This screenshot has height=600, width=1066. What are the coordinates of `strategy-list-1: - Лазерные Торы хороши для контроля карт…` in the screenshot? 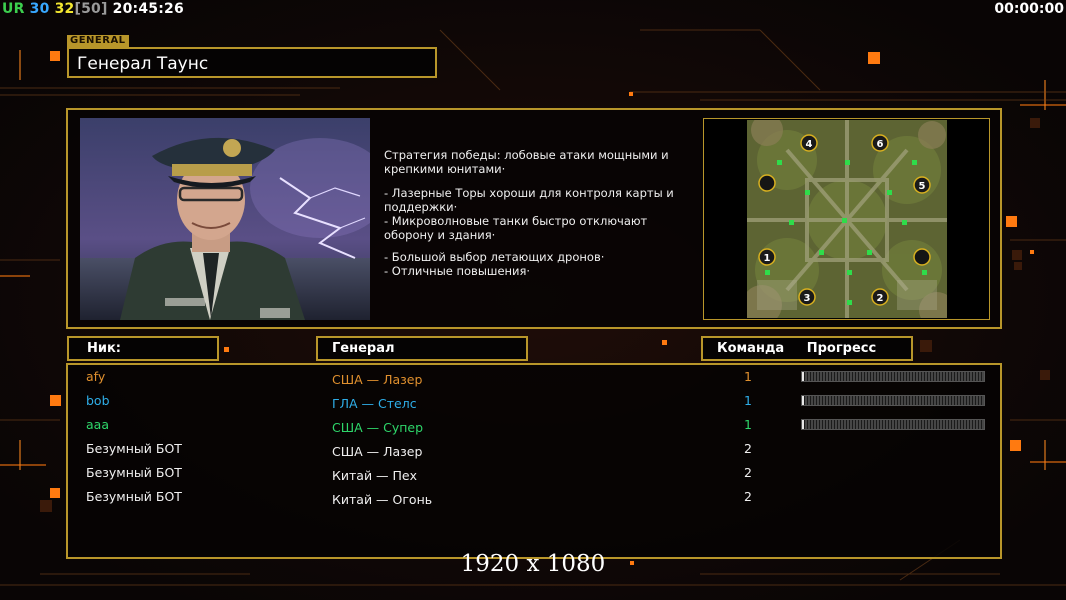 It's located at (542, 214).